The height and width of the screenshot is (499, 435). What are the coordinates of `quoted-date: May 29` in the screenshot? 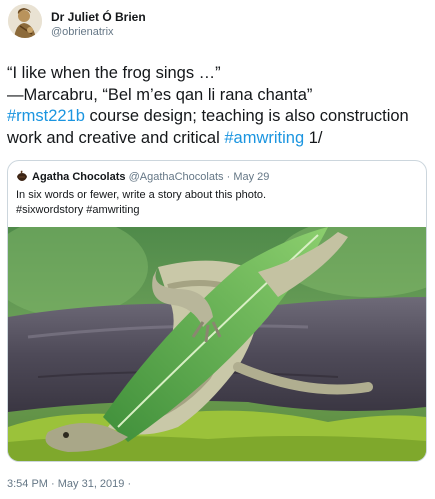 It's located at (251, 177).